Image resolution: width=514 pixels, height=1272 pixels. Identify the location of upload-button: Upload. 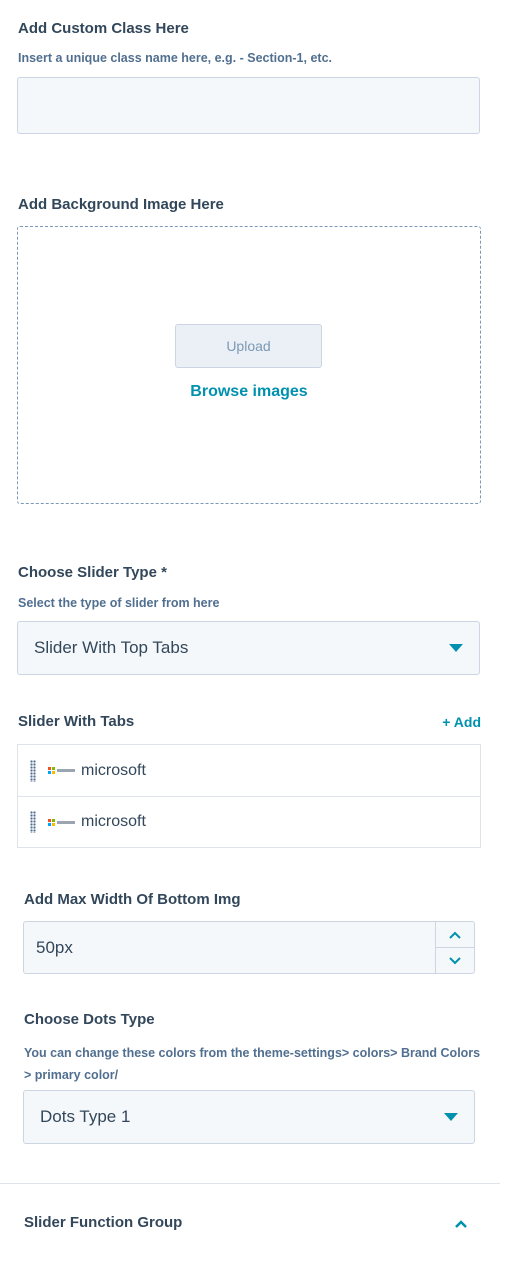
(248, 346).